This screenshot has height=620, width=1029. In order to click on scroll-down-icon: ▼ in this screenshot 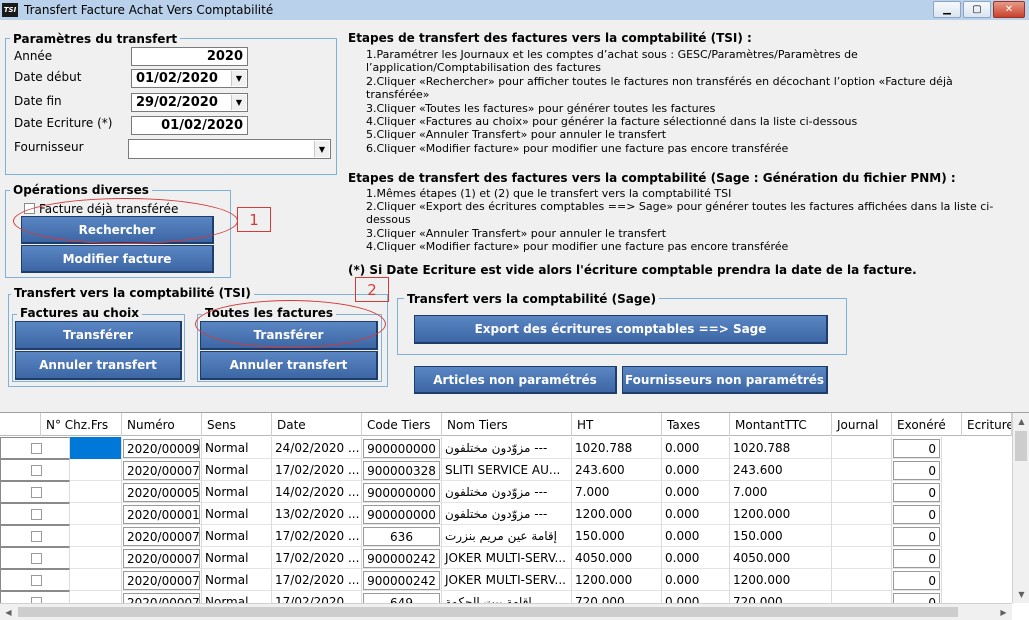, I will do `click(1021, 594)`.